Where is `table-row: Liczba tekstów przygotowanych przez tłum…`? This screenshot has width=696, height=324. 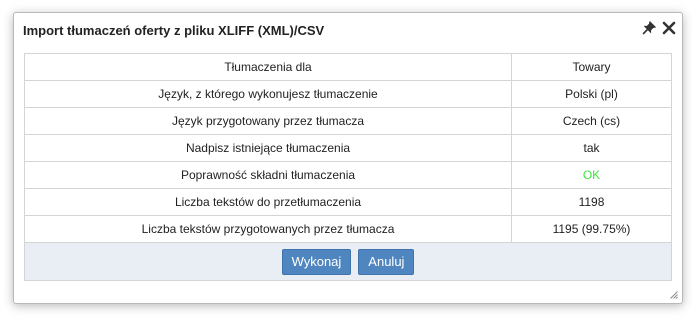 table-row: Liczba tekstów przygotowanych przez tłum… is located at coordinates (348, 229).